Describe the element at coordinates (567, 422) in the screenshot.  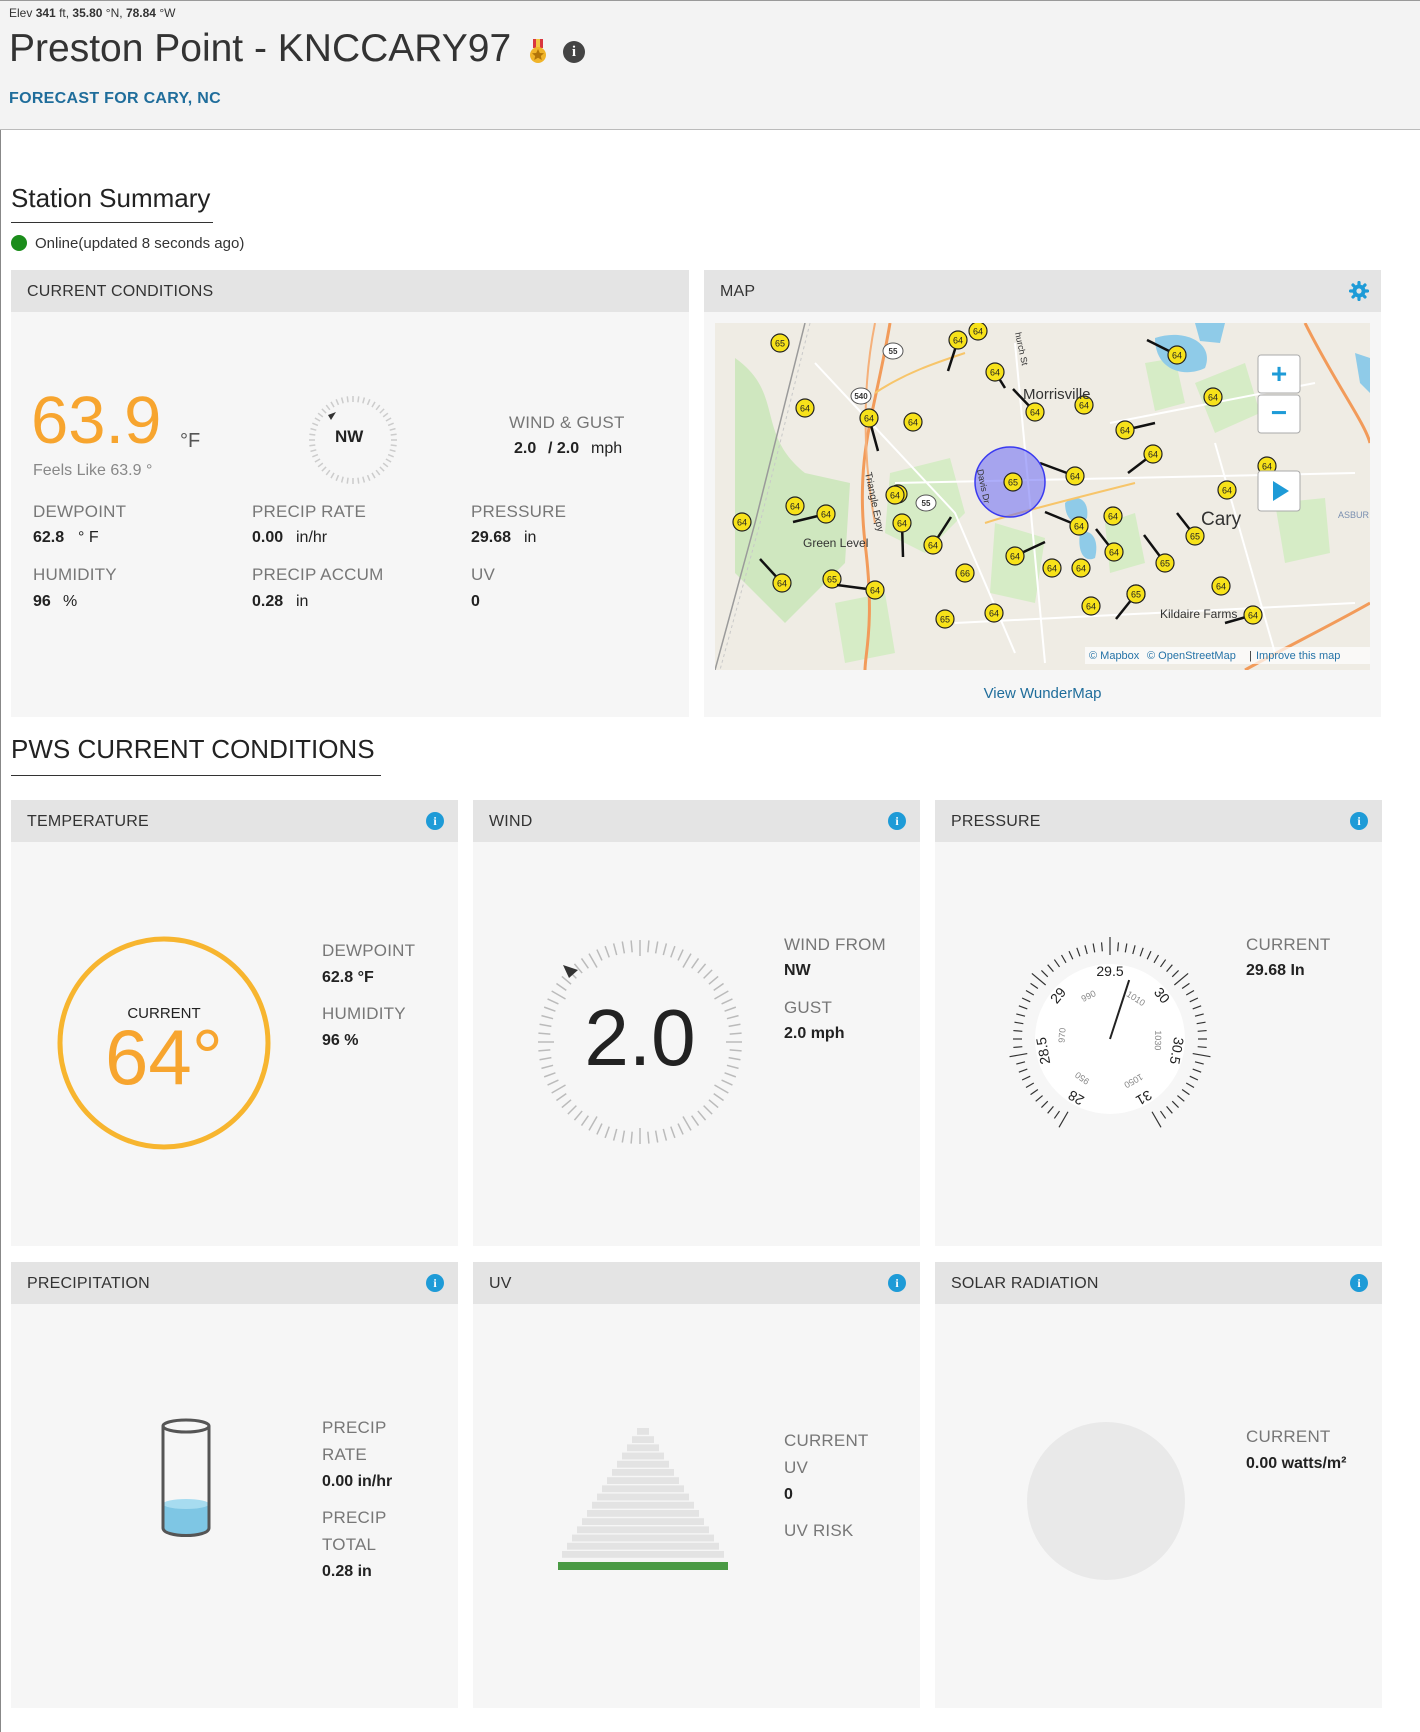
I see `wind-gust-label: WIND & GUST` at that location.